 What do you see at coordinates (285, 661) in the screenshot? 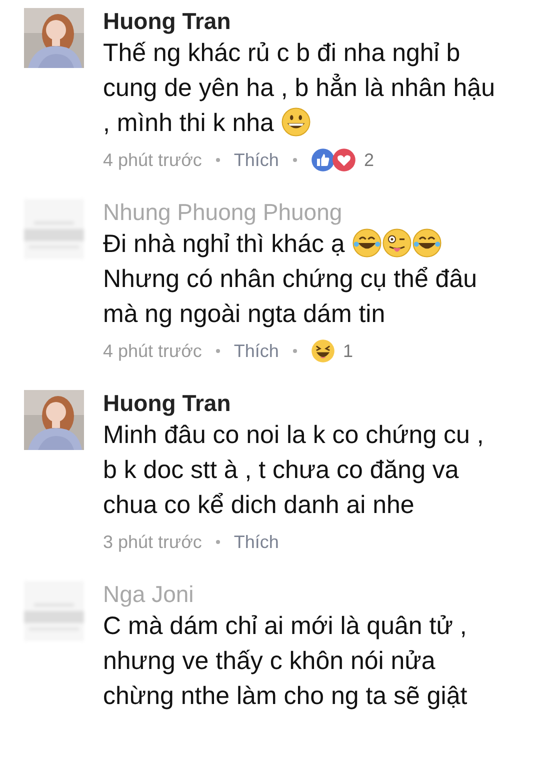
I see `comment-text: C mà dám chỉ ai mới là quân tử , nhưng ve thấy c khôn nói nửa chừng nthe làm cho ng ta sẽ giật` at bounding box center [285, 661].